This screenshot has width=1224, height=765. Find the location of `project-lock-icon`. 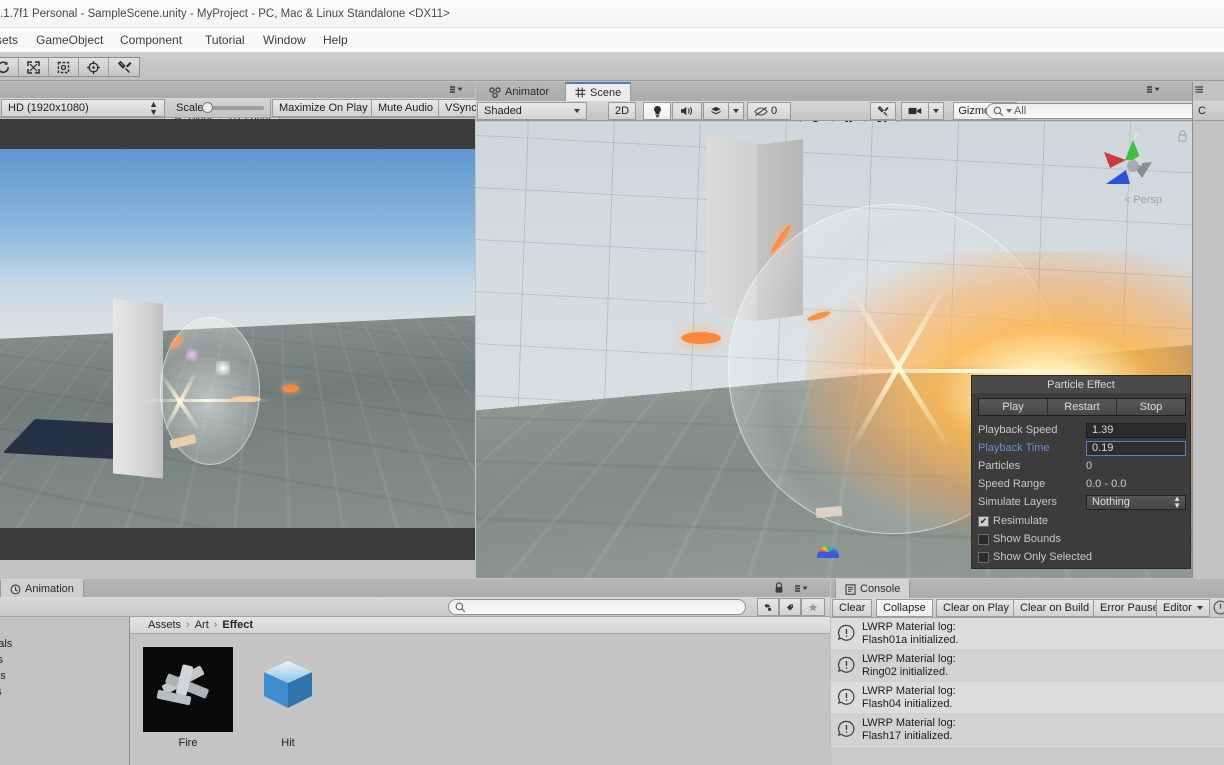

project-lock-icon is located at coordinates (779, 589).